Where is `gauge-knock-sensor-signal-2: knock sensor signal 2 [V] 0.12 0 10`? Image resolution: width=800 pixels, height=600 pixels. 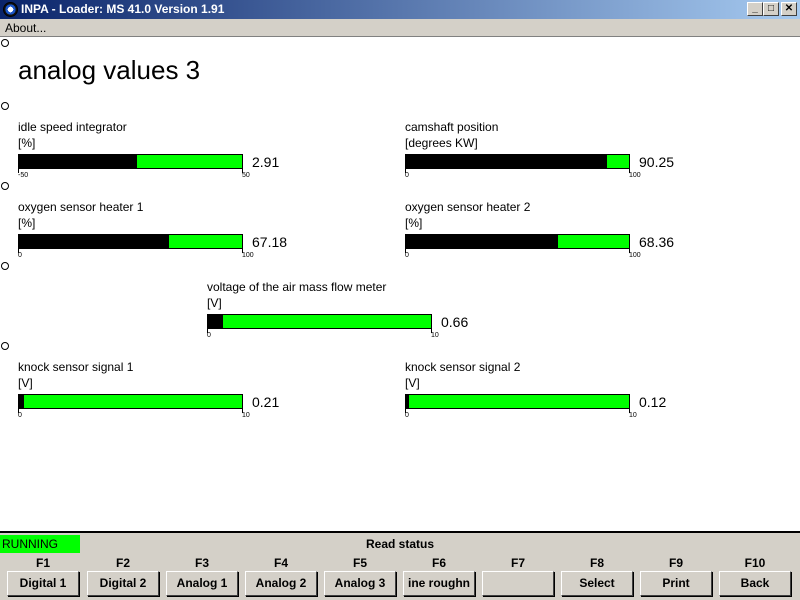 gauge-knock-sensor-signal-2: knock sensor signal 2 [V] 0.12 0 10 is located at coordinates (555, 390).